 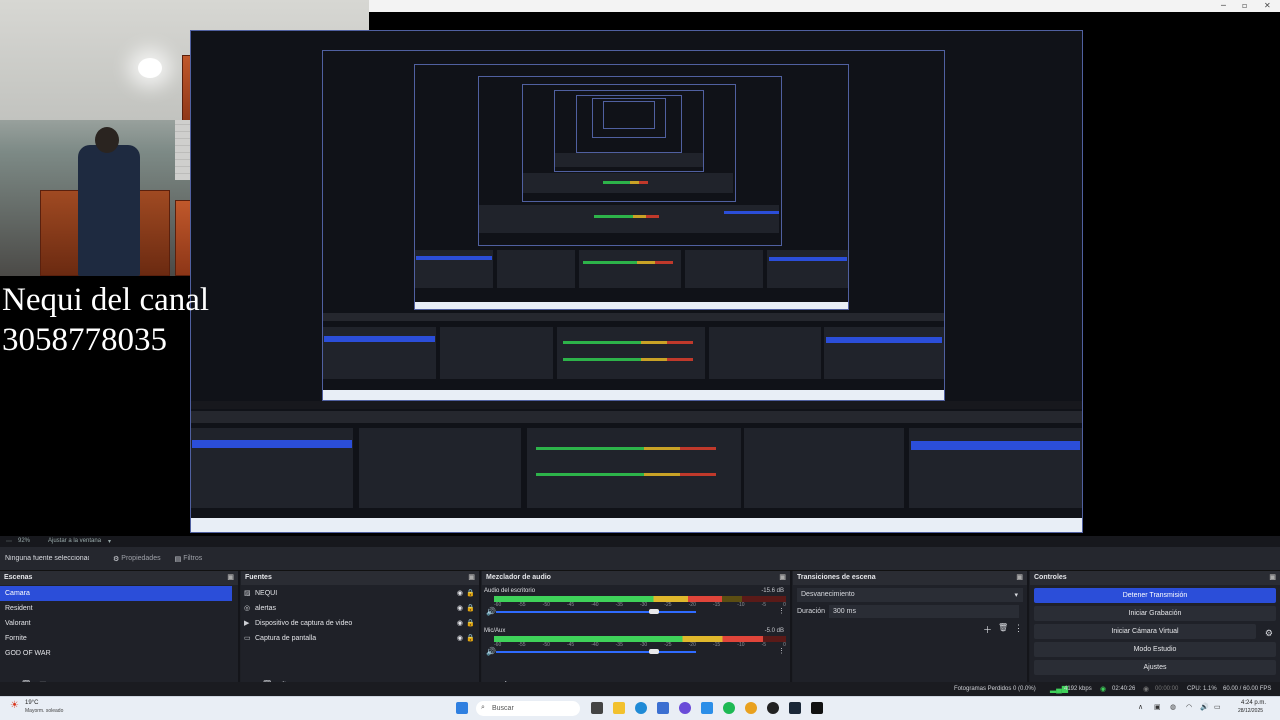 I want to click on volume-icon: 🔊, so click(x=1204, y=707).